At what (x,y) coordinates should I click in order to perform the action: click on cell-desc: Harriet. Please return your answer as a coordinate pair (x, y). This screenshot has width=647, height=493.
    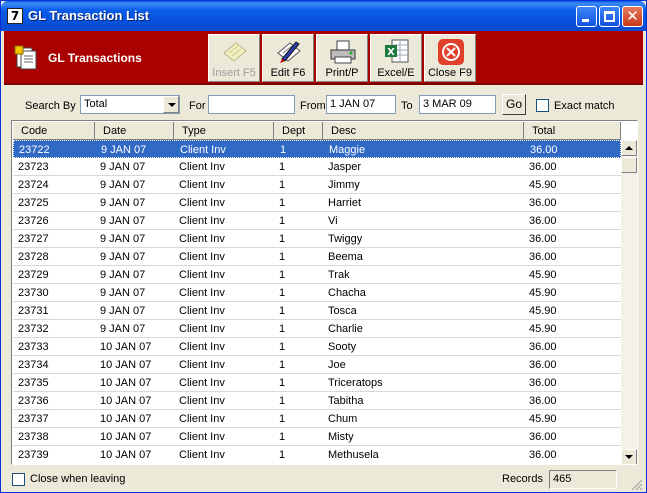
    Looking at the image, I should click on (345, 203).